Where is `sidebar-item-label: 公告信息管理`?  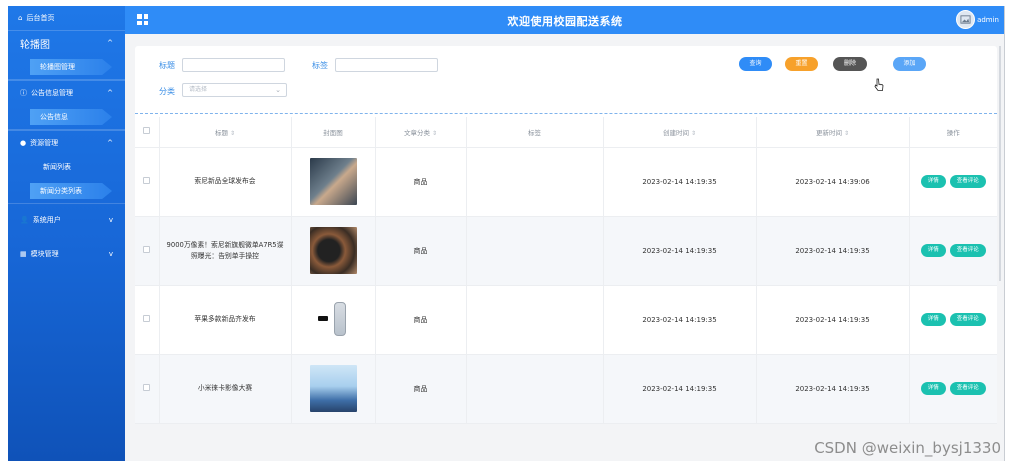 sidebar-item-label: 公告信息管理 is located at coordinates (52, 93).